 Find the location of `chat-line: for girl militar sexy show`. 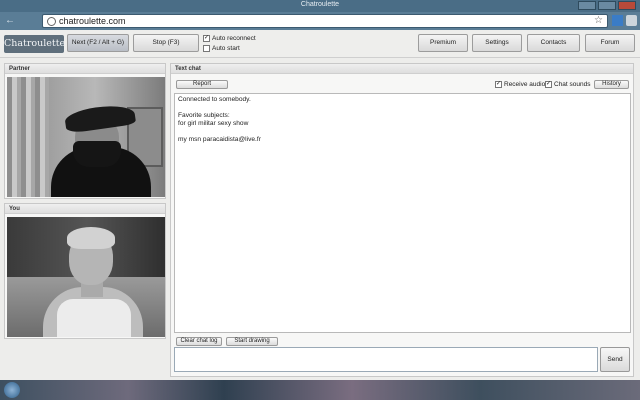

chat-line: for girl militar sexy show is located at coordinates (213, 123).